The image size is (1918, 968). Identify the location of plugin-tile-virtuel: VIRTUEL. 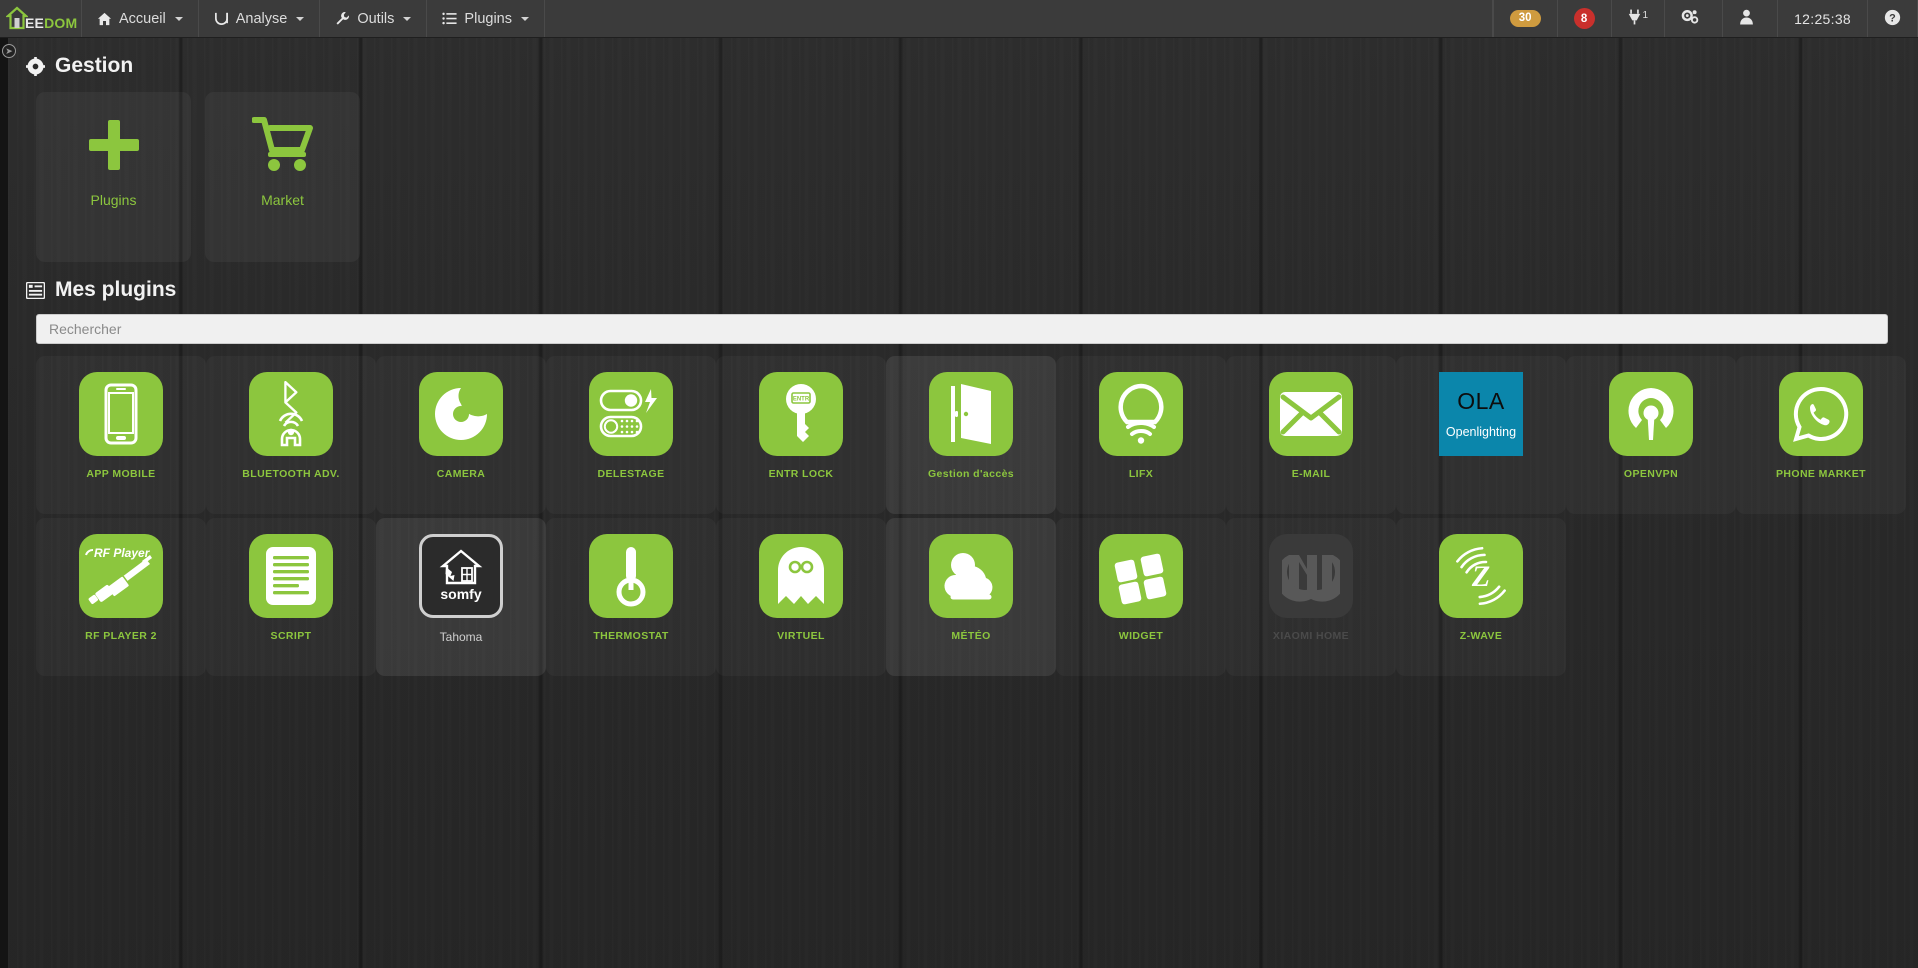
(801, 597).